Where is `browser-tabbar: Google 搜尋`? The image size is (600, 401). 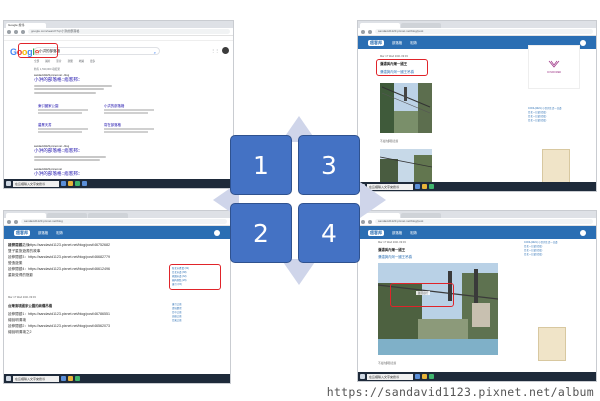 browser-tabbar: Google 搜尋 is located at coordinates (118, 24).